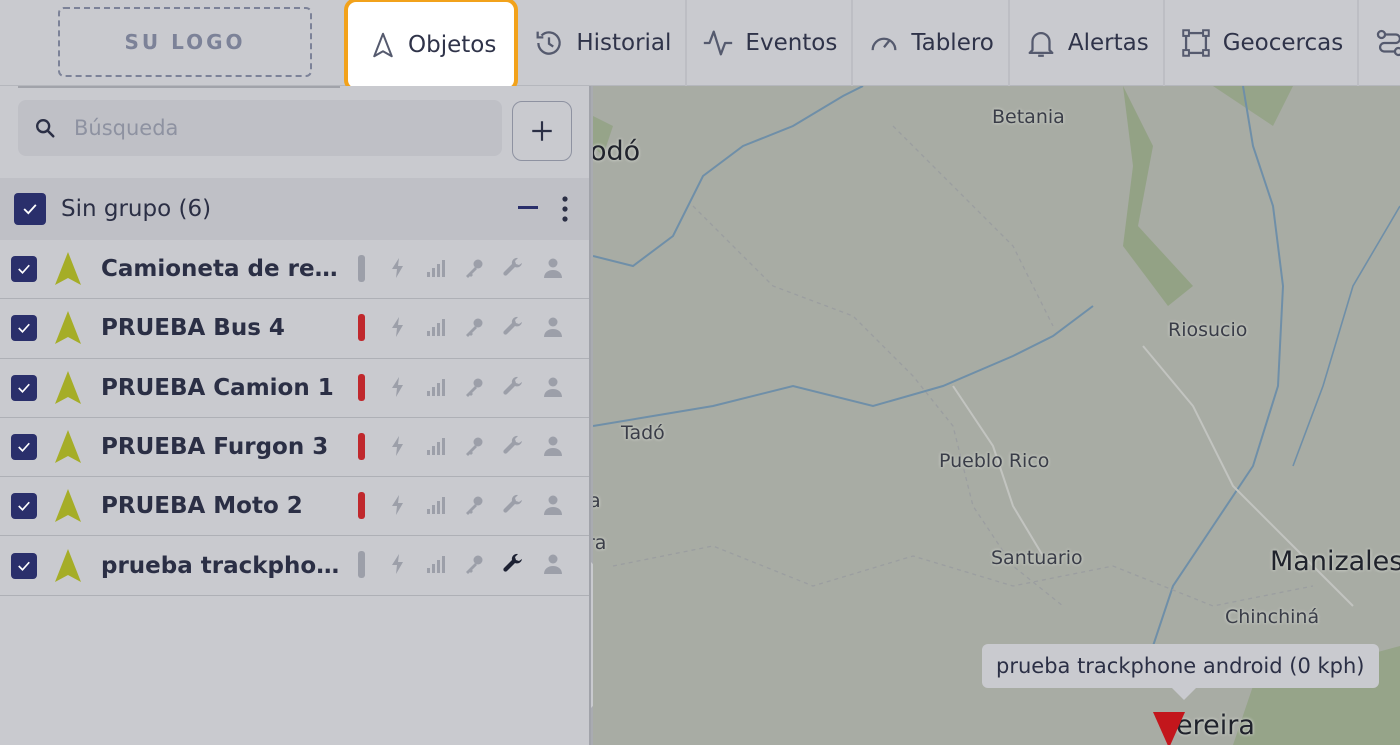  I want to click on map-label-betania: Betania, so click(1028, 117).